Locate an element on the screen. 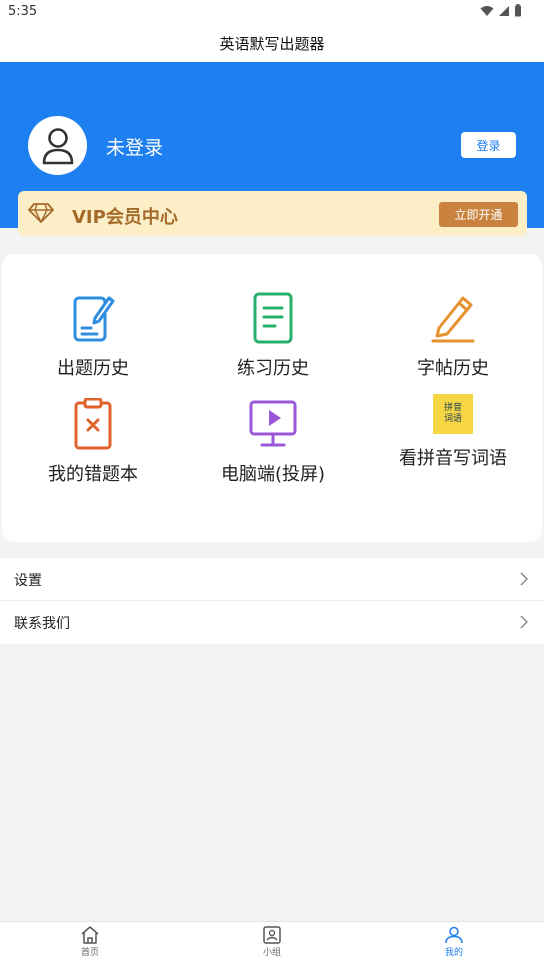 The image size is (544, 967). username: 未登录 is located at coordinates (134, 146).